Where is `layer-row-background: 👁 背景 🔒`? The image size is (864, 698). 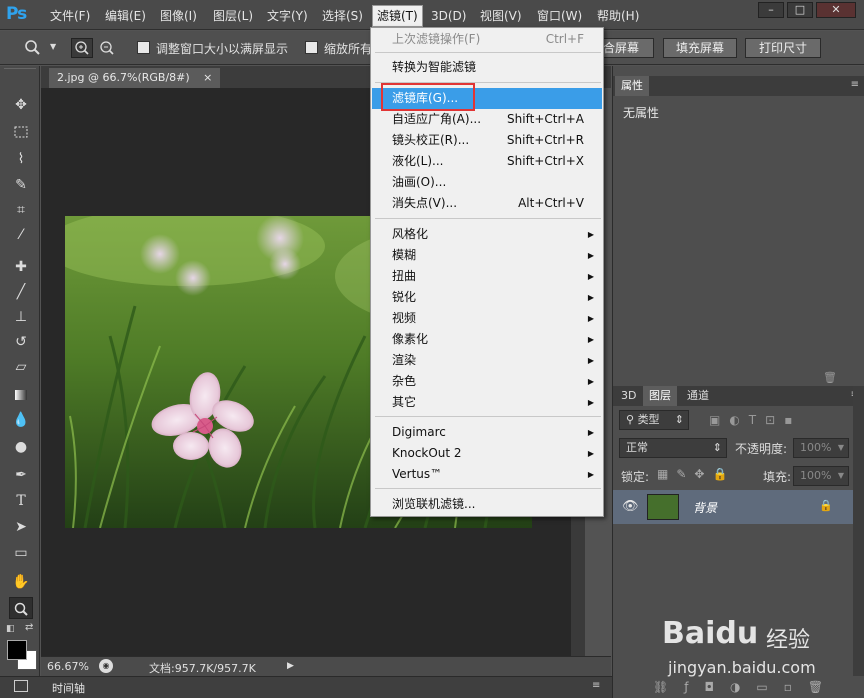
layer-row-background: 👁 背景 🔒 is located at coordinates (733, 507).